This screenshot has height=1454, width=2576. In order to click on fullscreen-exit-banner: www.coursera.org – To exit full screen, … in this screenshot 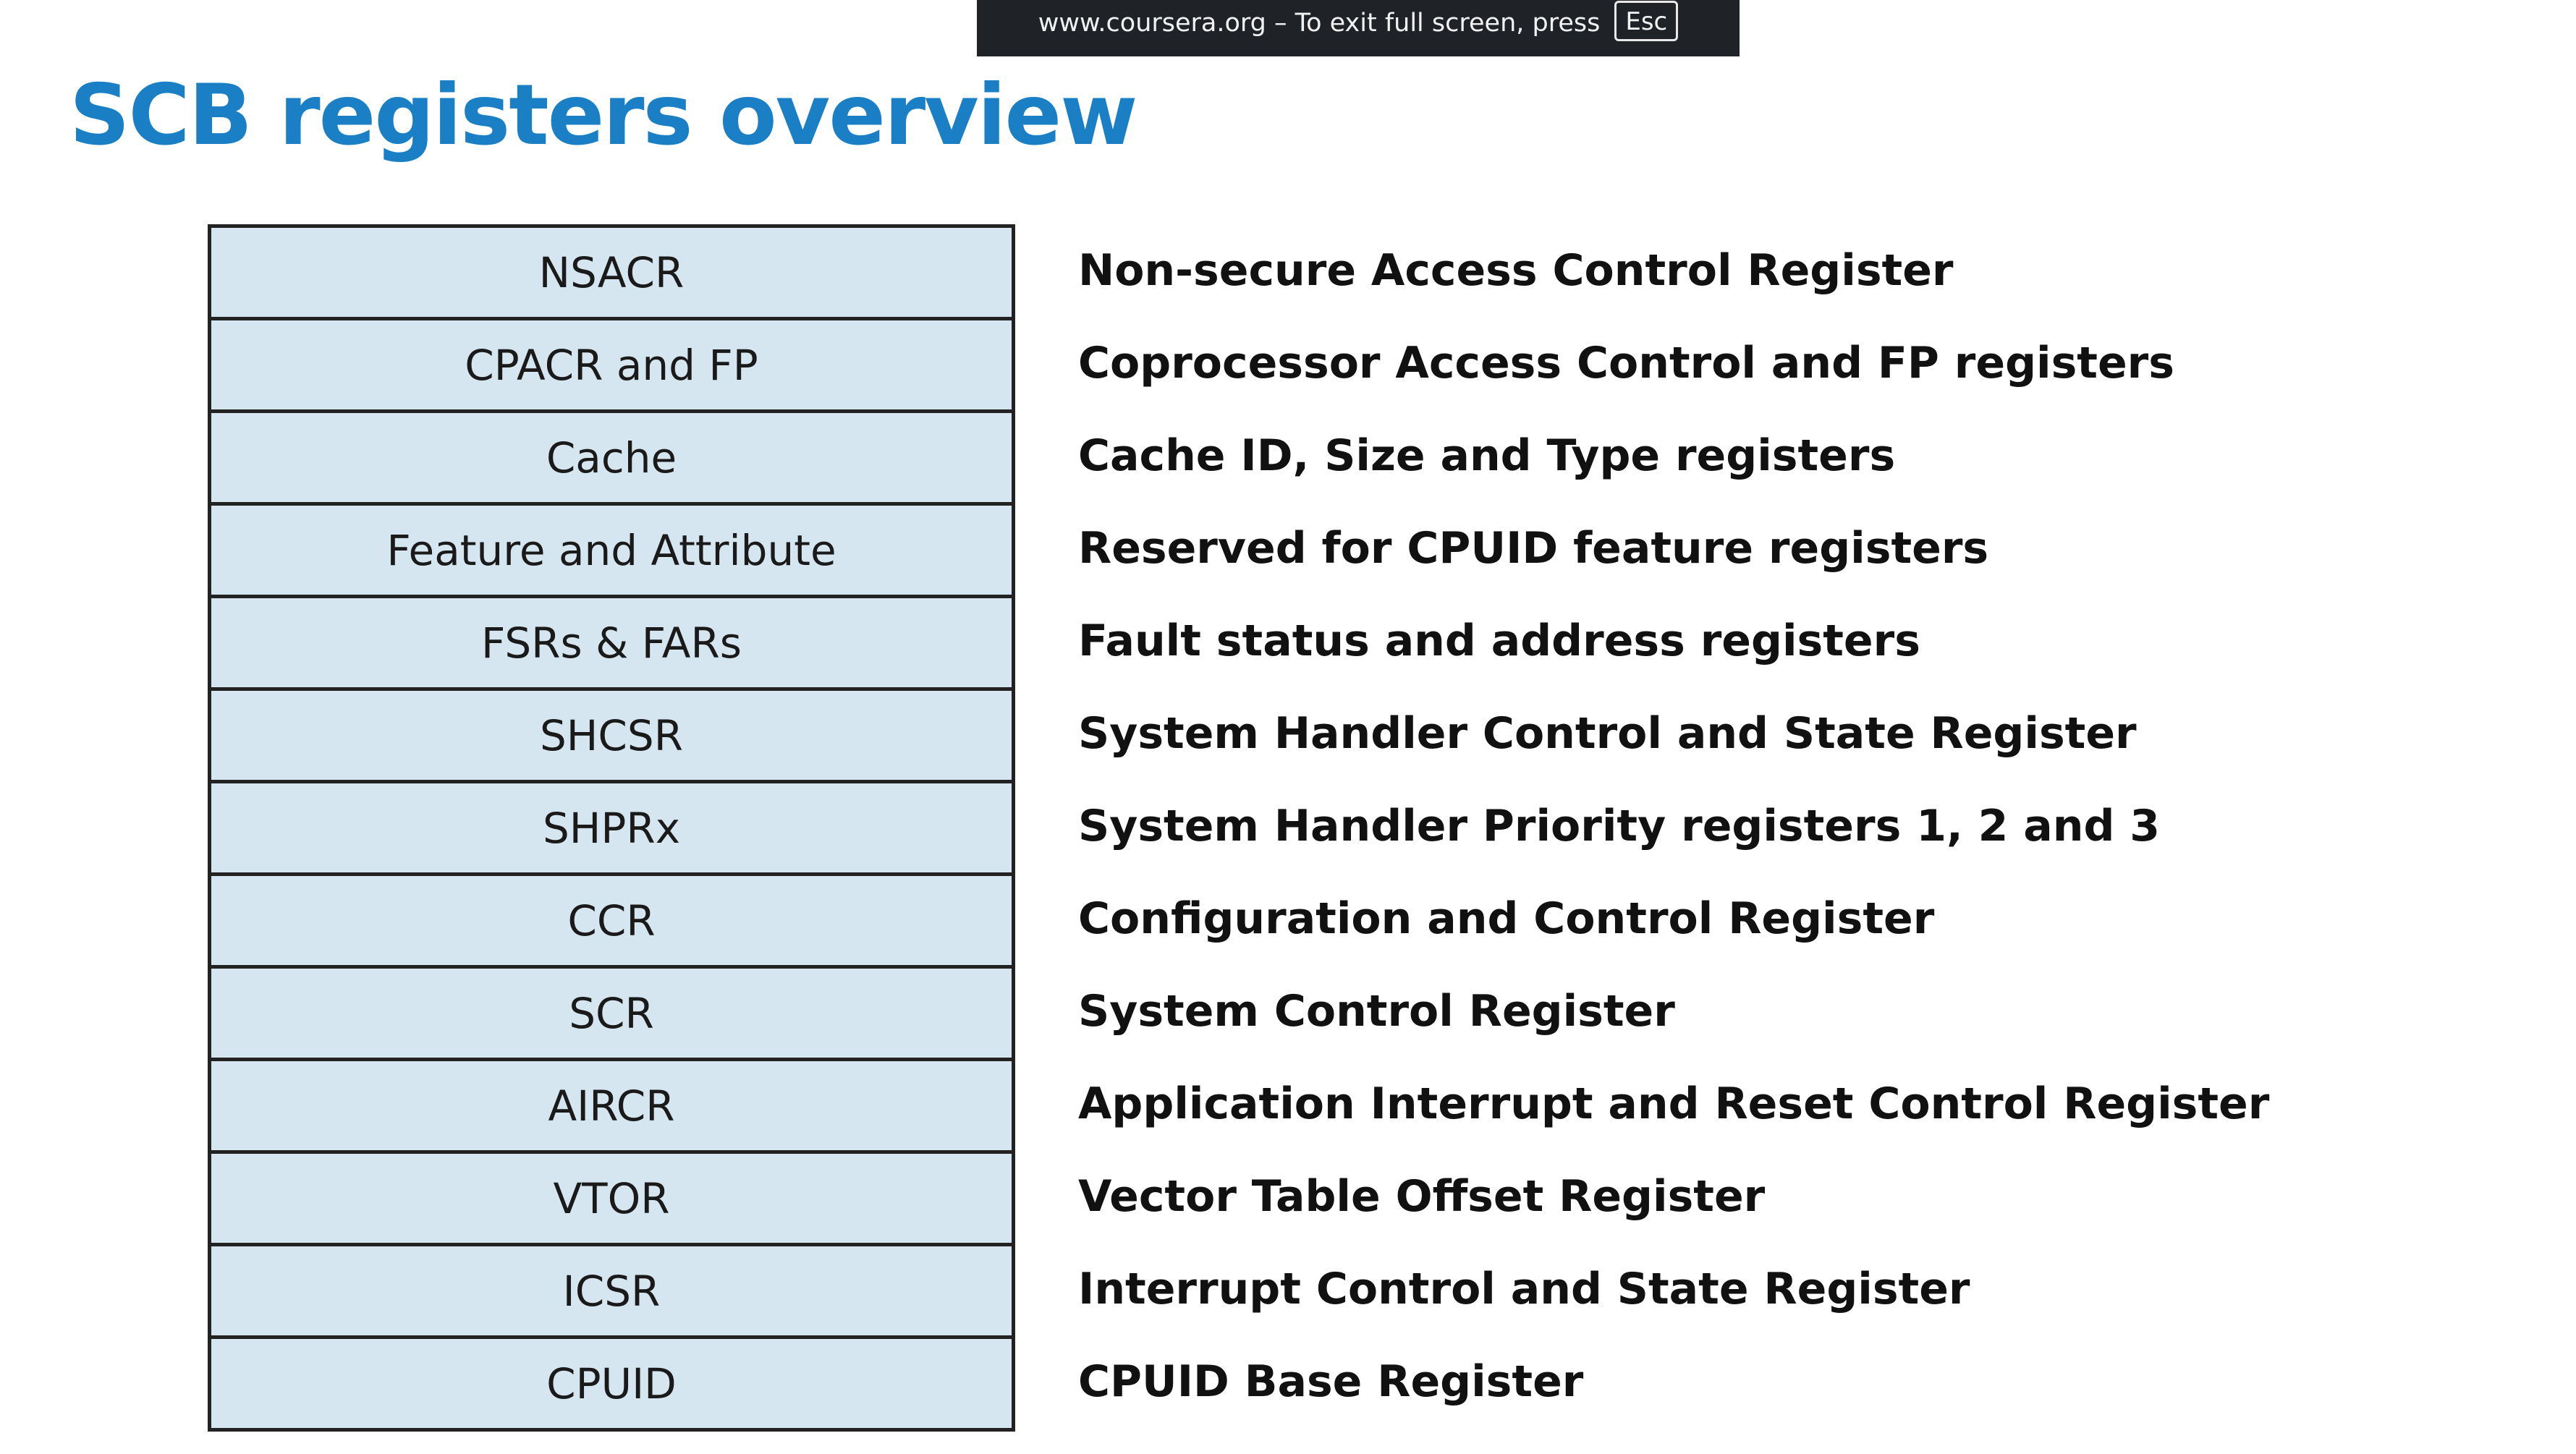, I will do `click(1358, 28)`.